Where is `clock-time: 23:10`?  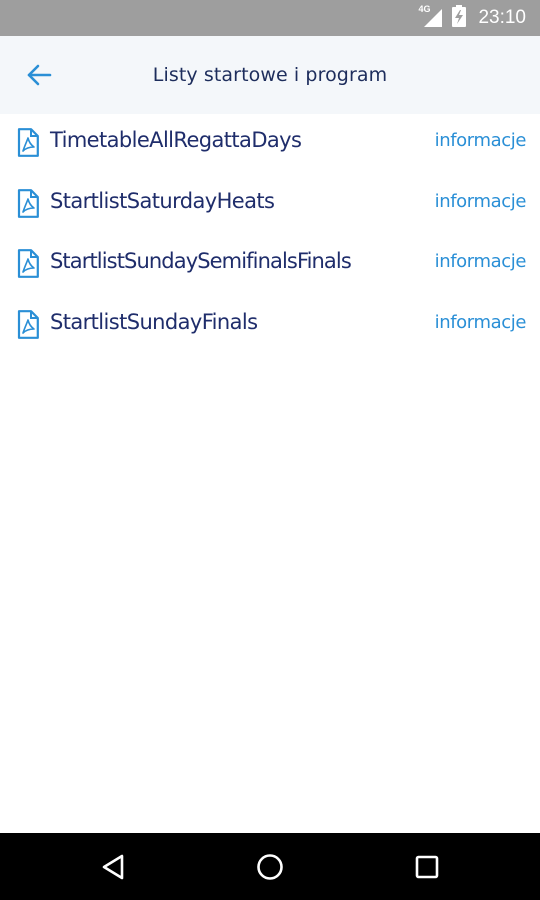
clock-time: 23:10 is located at coordinates (502, 17).